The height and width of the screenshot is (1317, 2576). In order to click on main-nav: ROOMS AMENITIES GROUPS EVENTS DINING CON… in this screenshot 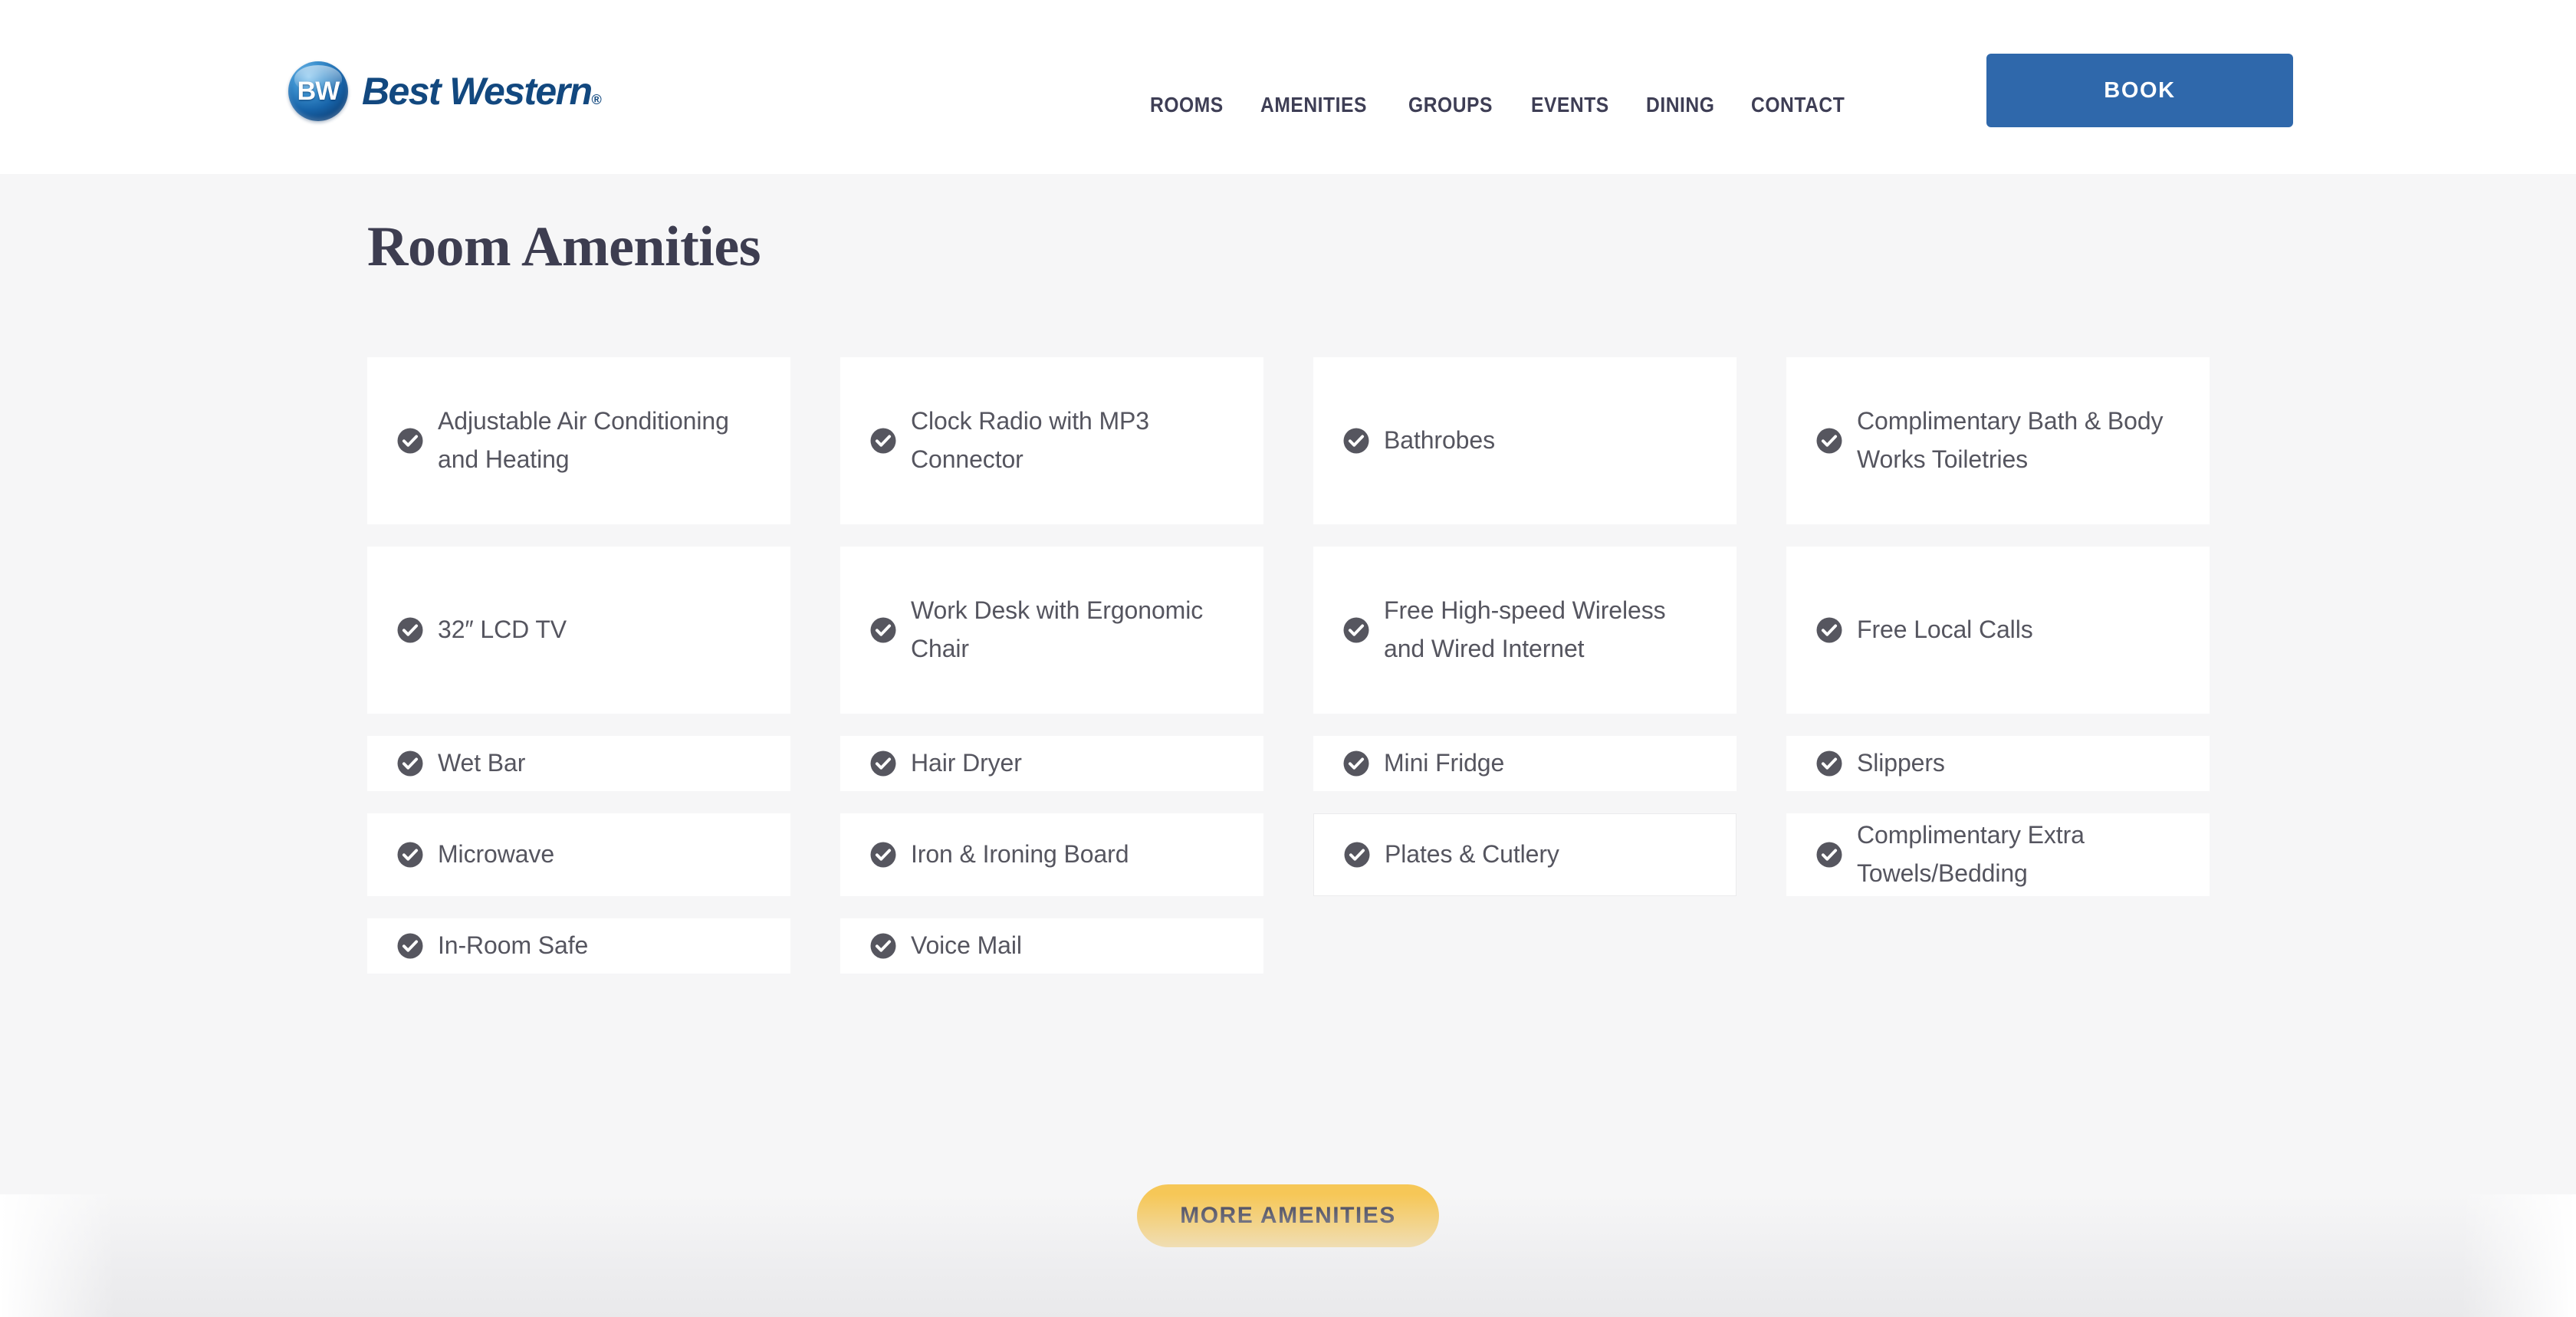, I will do `click(1504, 105)`.